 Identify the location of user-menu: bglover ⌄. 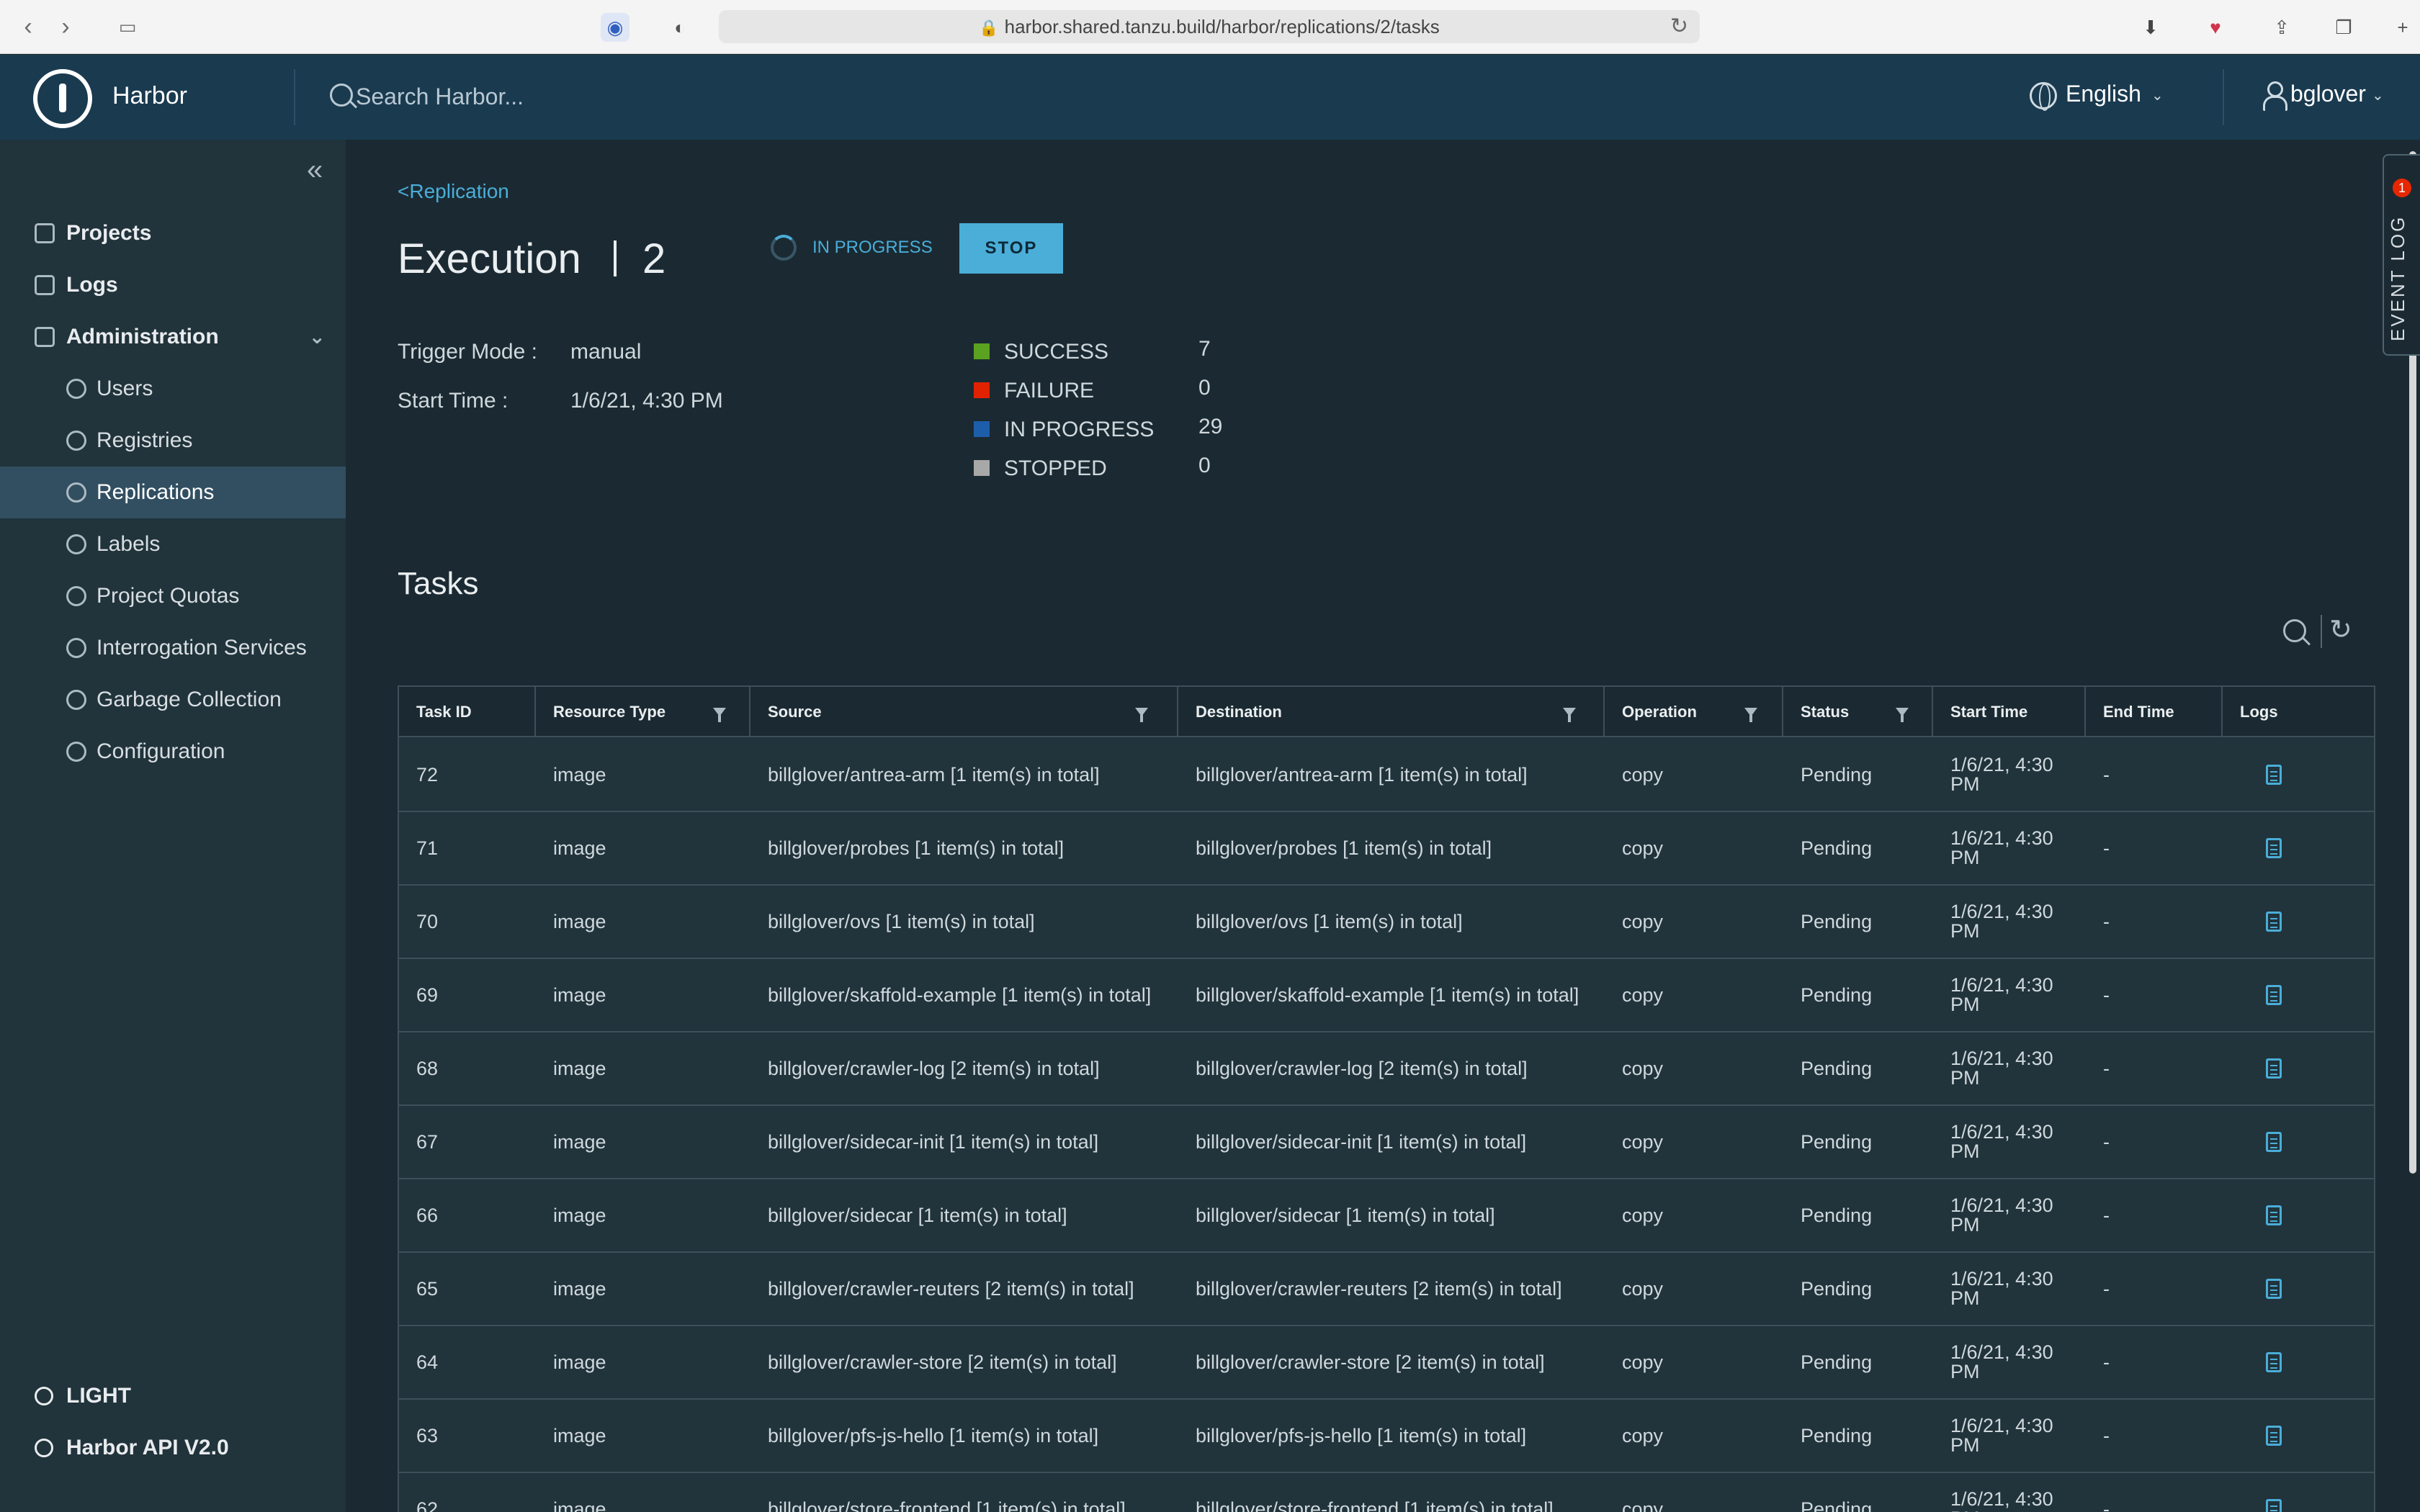
(2323, 96).